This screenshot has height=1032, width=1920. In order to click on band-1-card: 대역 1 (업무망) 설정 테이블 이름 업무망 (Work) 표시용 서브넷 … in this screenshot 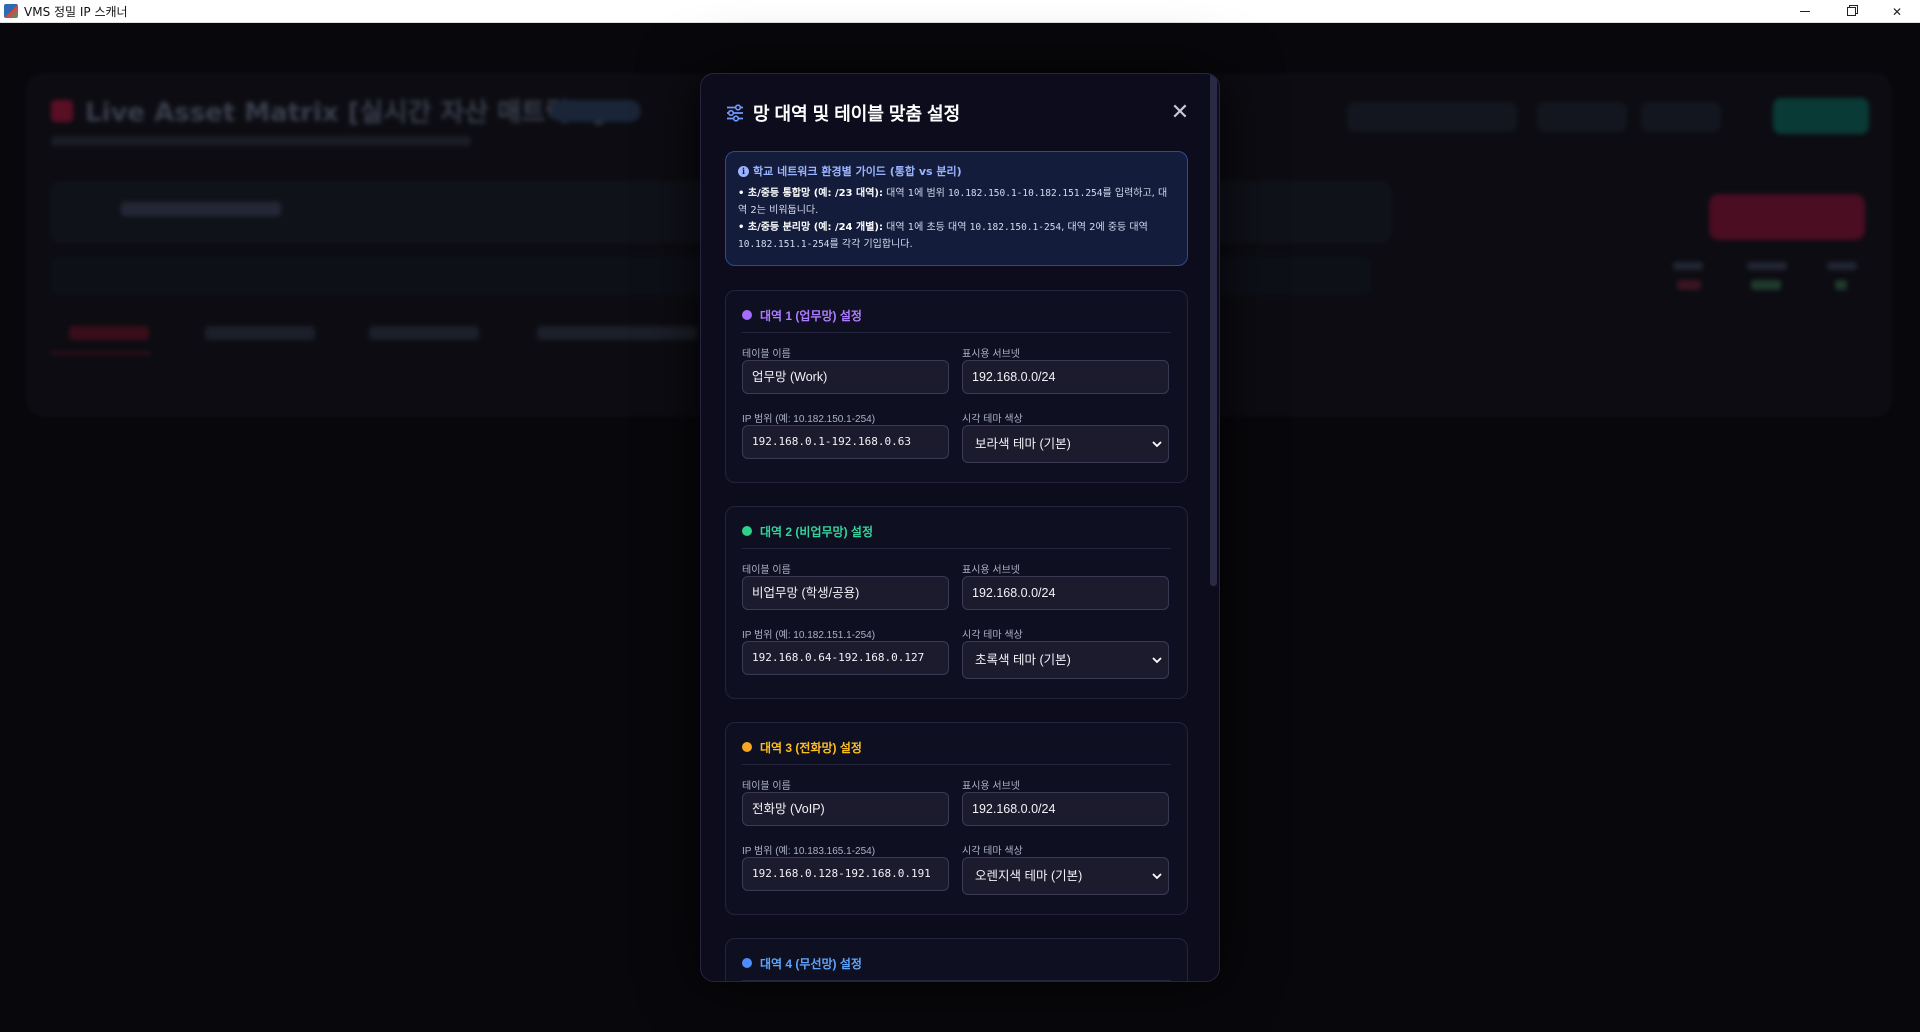, I will do `click(956, 386)`.